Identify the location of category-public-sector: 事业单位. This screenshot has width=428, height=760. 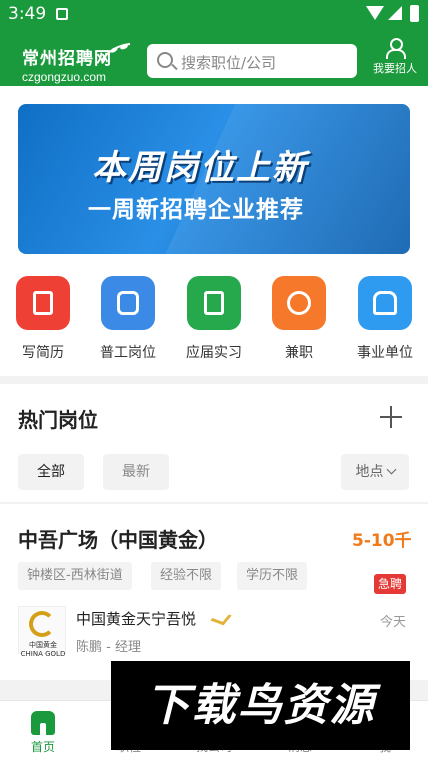
(385, 319).